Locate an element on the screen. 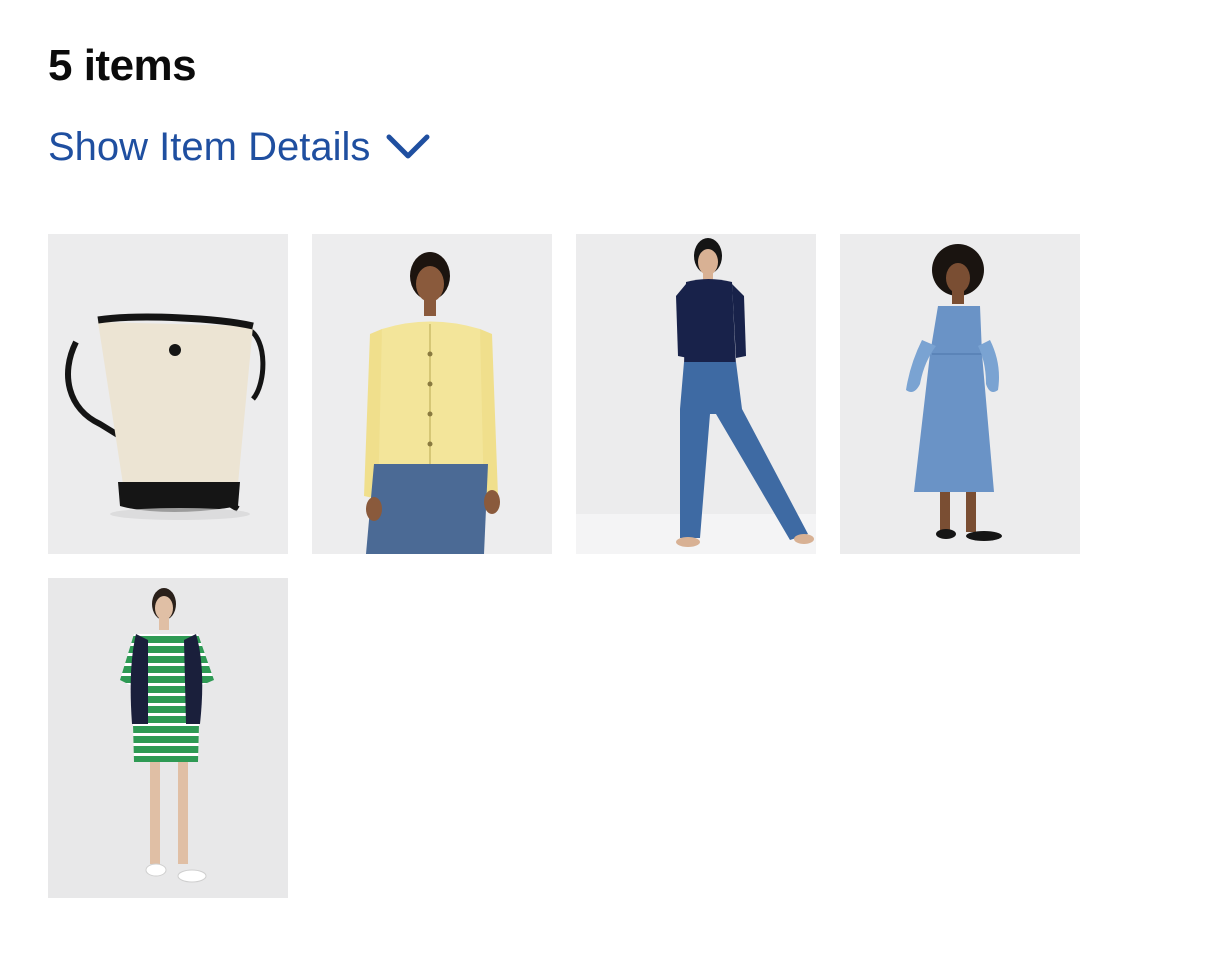 This screenshot has height=971, width=1206. product-image-chambray-midi-dress is located at coordinates (960, 394).